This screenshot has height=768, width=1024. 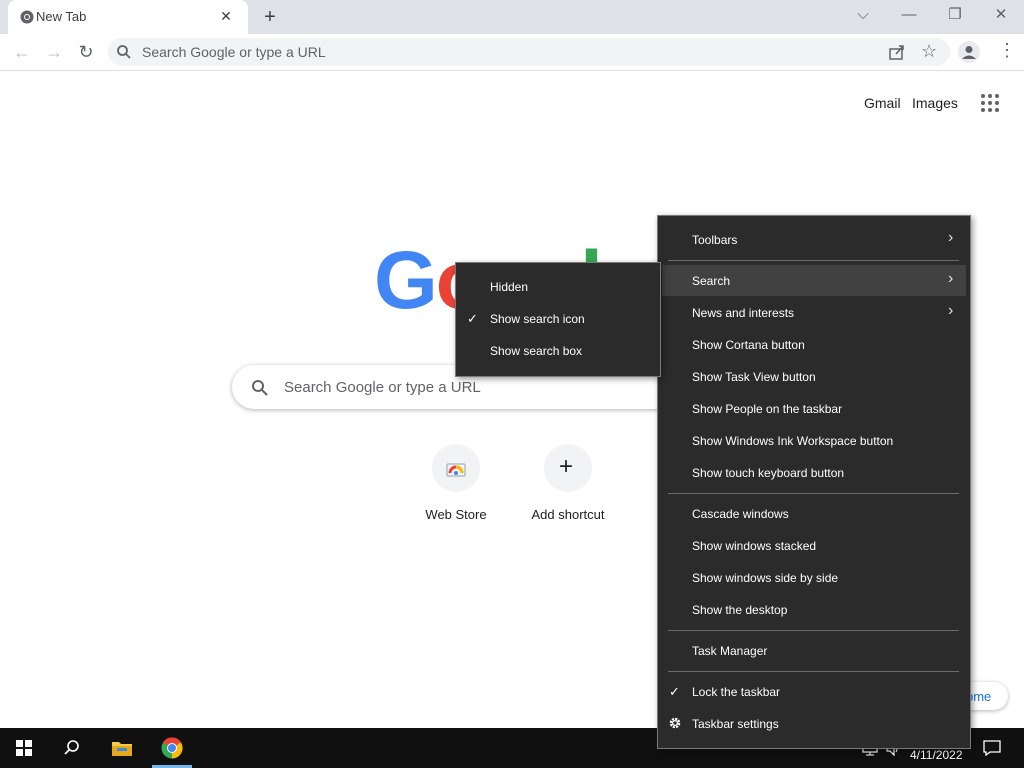 What do you see at coordinates (743, 313) in the screenshot?
I see `menu-item-news-and-interests: News and interests` at bounding box center [743, 313].